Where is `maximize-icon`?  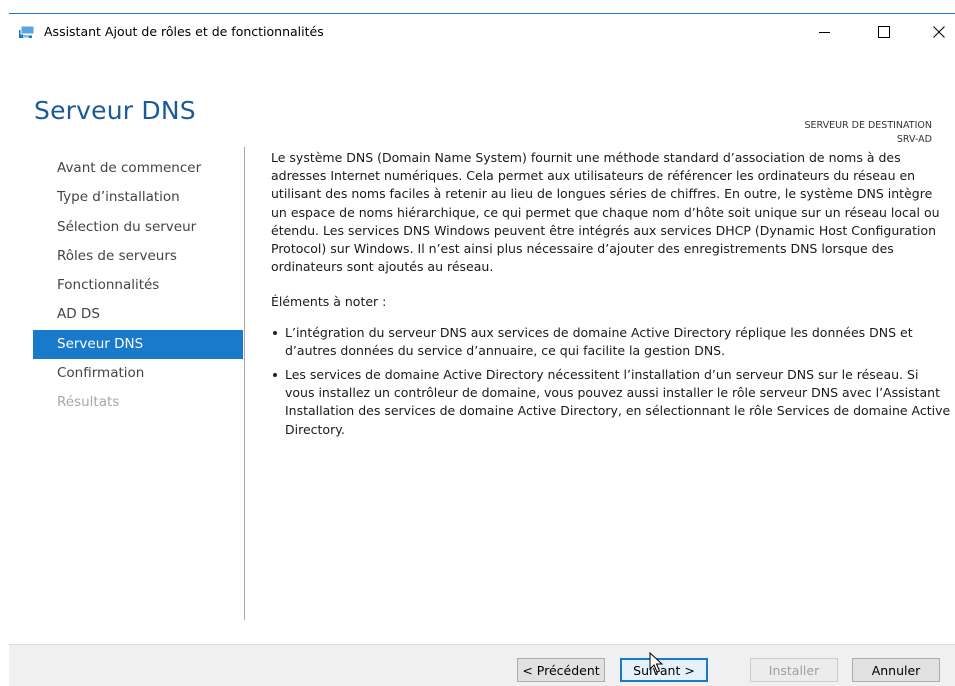 maximize-icon is located at coordinates (884, 32).